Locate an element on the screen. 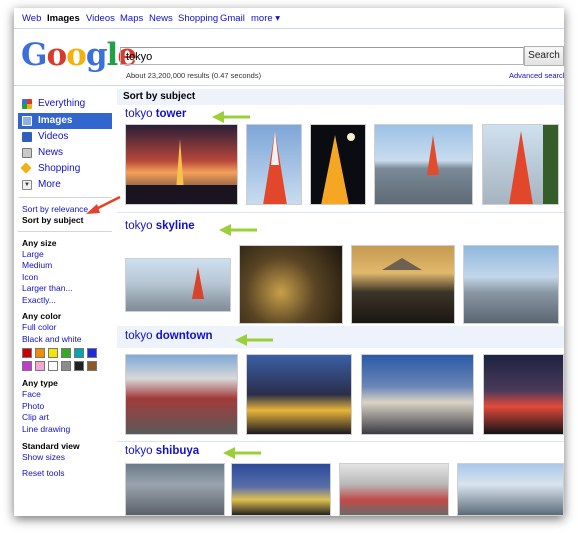  topnav-maps: Maps is located at coordinates (131, 18).